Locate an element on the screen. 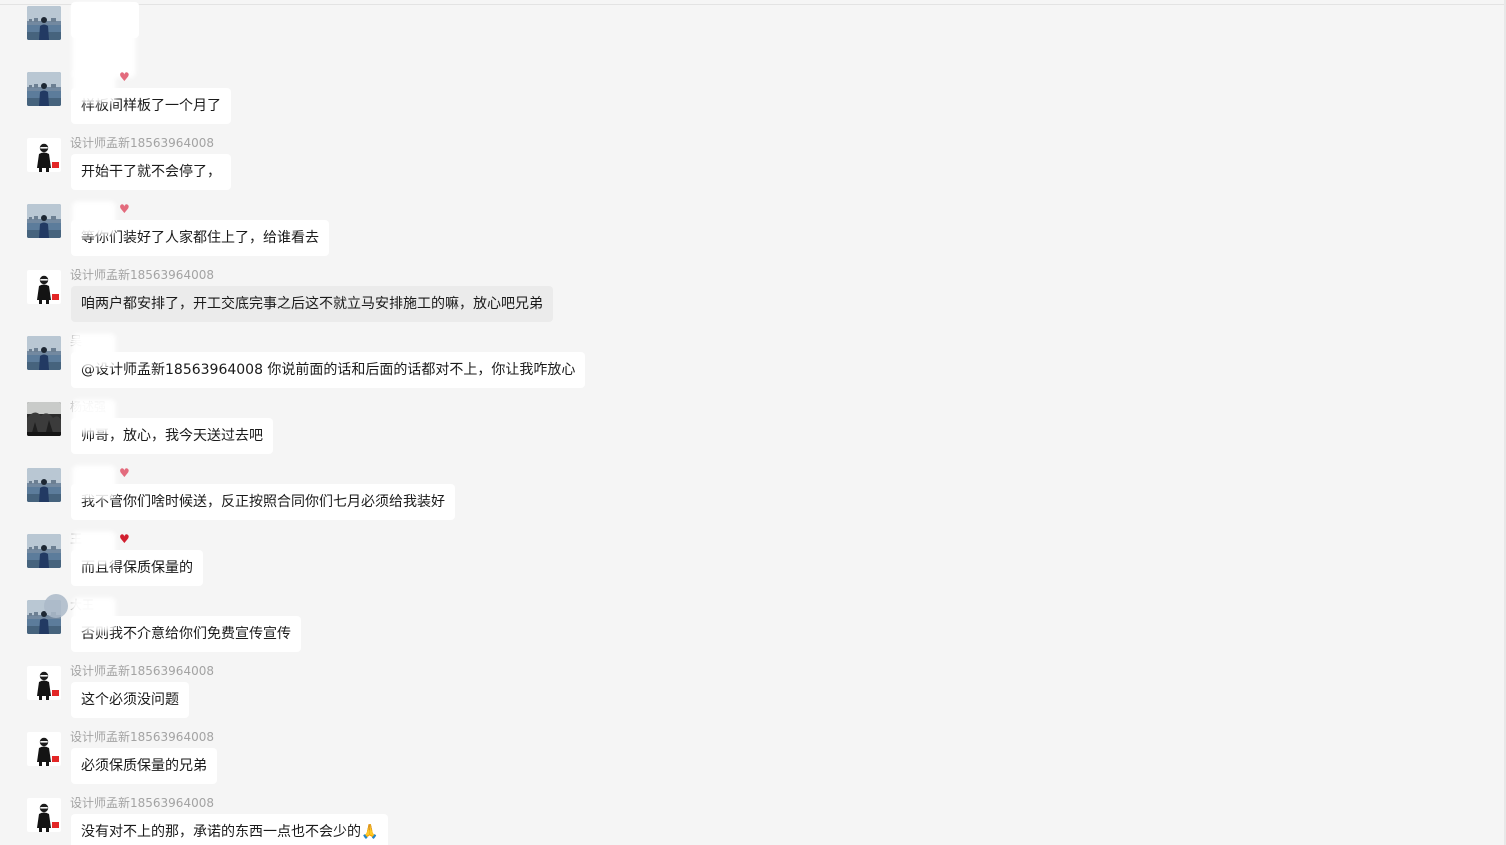 Image resolution: width=1506 pixels, height=845 pixels. message-text: 这个必须没问题 is located at coordinates (130, 700).